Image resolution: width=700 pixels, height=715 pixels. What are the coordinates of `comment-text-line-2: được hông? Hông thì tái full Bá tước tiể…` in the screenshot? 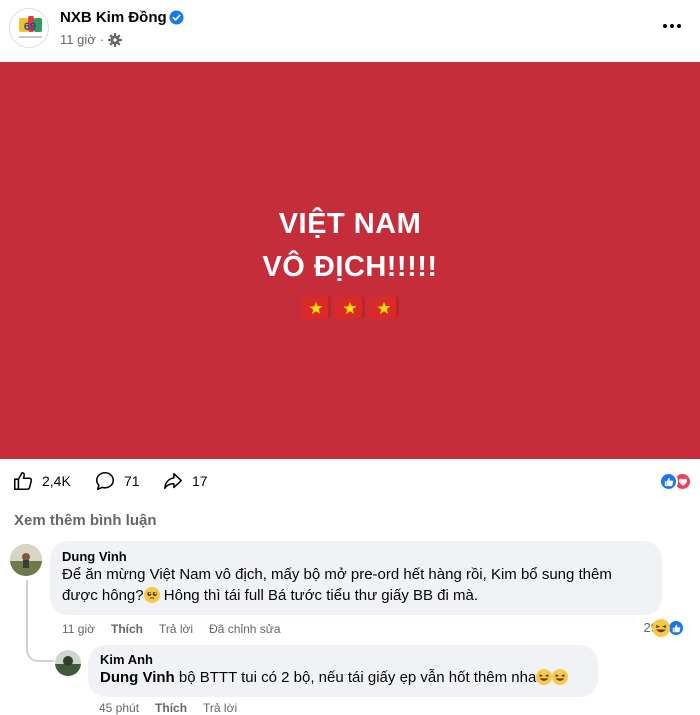 It's located at (356, 595).